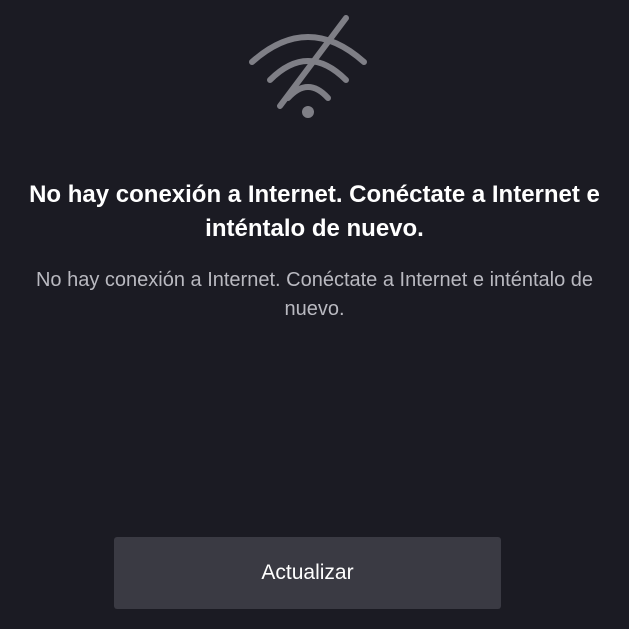  I want to click on wifi-off-icon, so click(308, 66).